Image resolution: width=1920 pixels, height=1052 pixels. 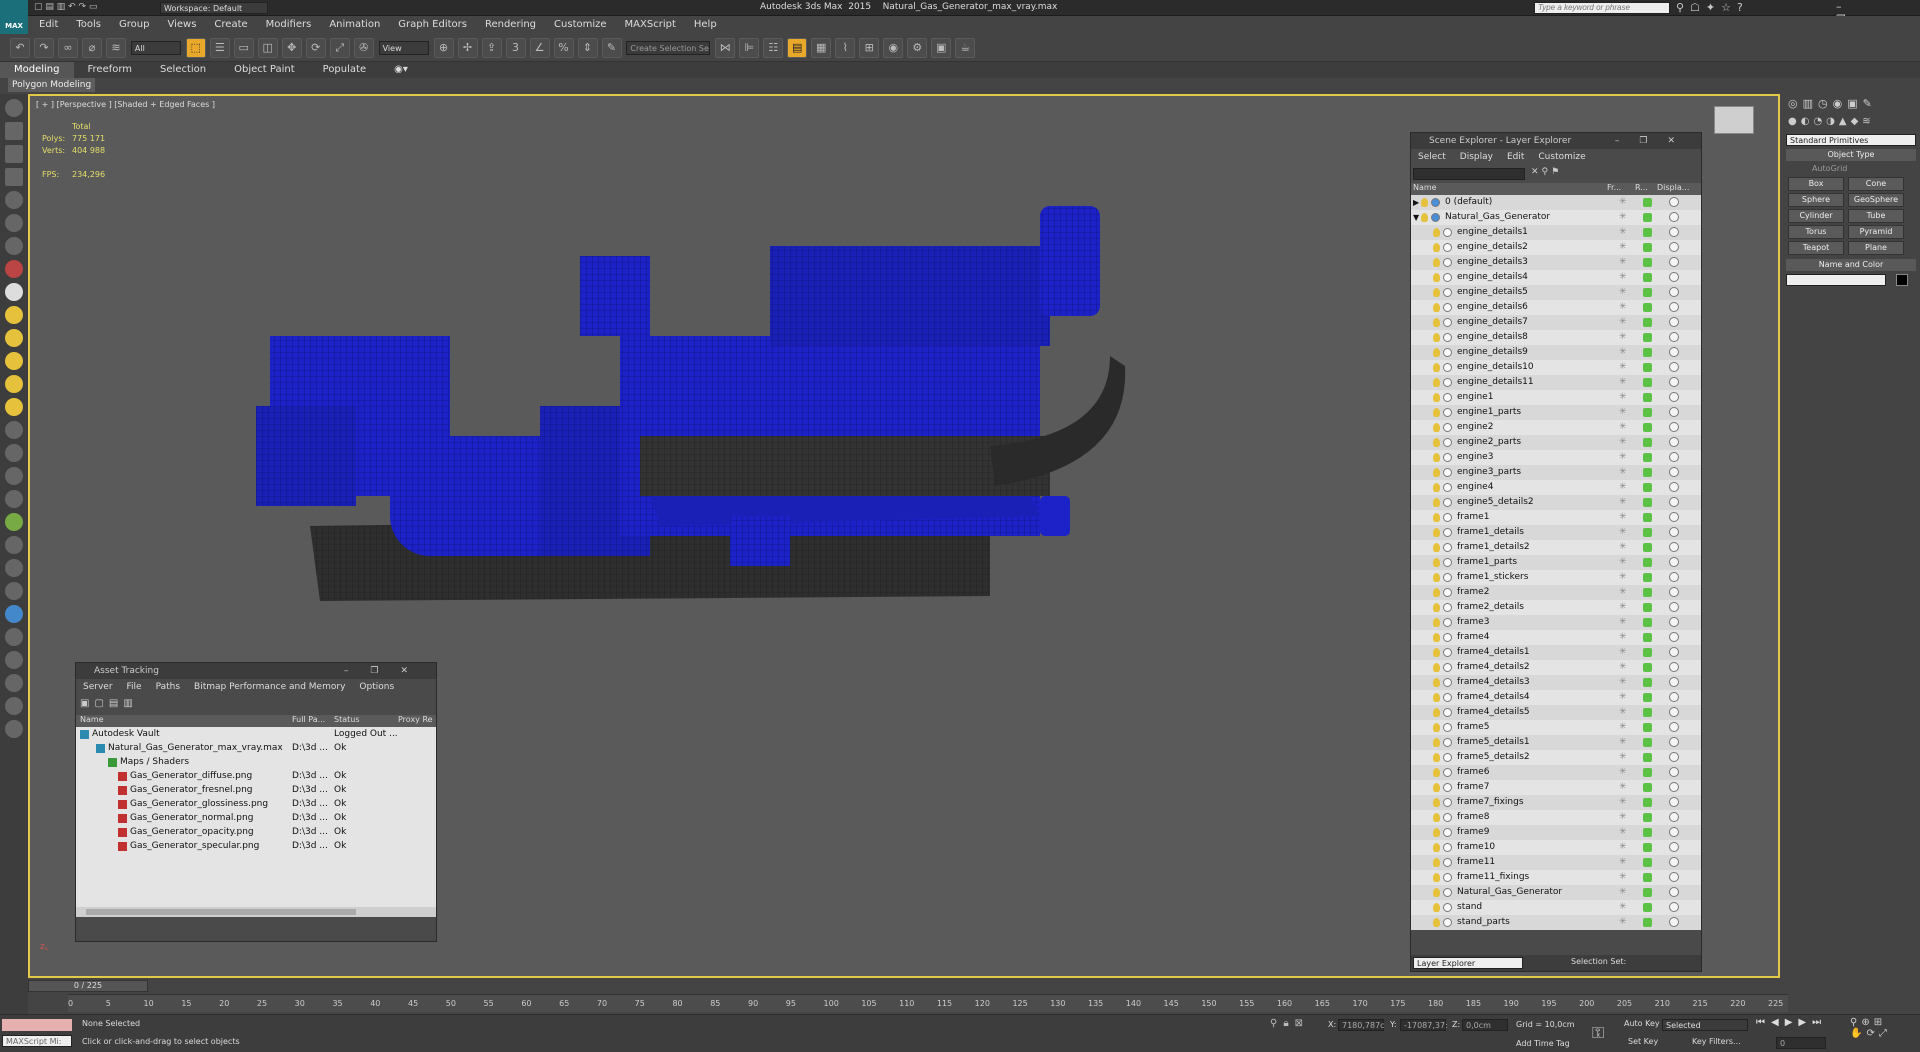 What do you see at coordinates (1556, 442) in the screenshot?
I see `layer-row: engine2_parts ✳` at bounding box center [1556, 442].